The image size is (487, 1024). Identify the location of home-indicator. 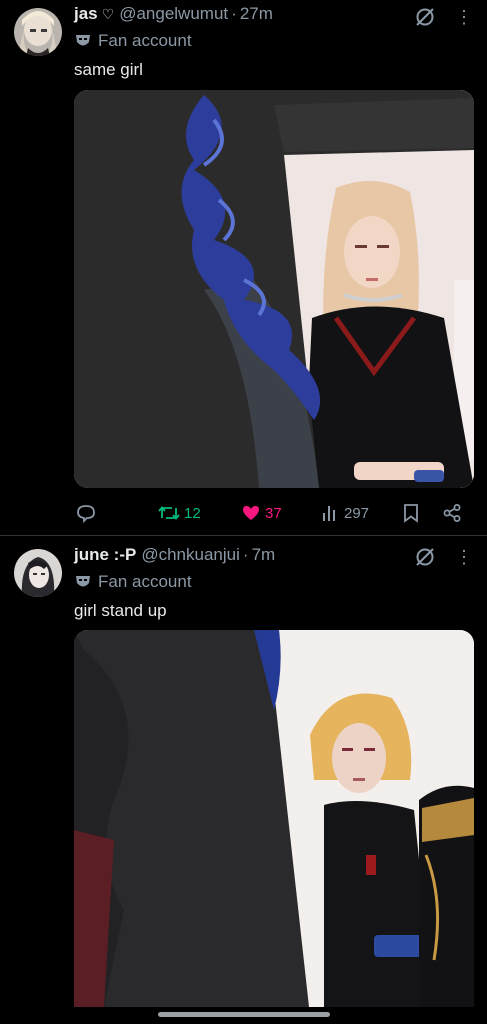
(244, 1014).